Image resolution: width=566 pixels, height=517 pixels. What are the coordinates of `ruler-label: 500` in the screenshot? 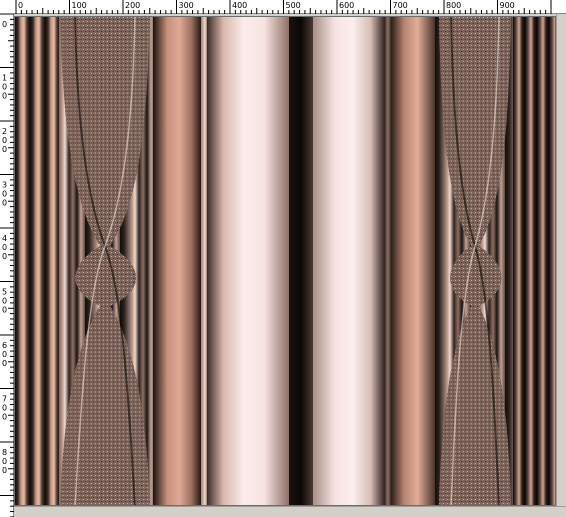 It's located at (293, 5).